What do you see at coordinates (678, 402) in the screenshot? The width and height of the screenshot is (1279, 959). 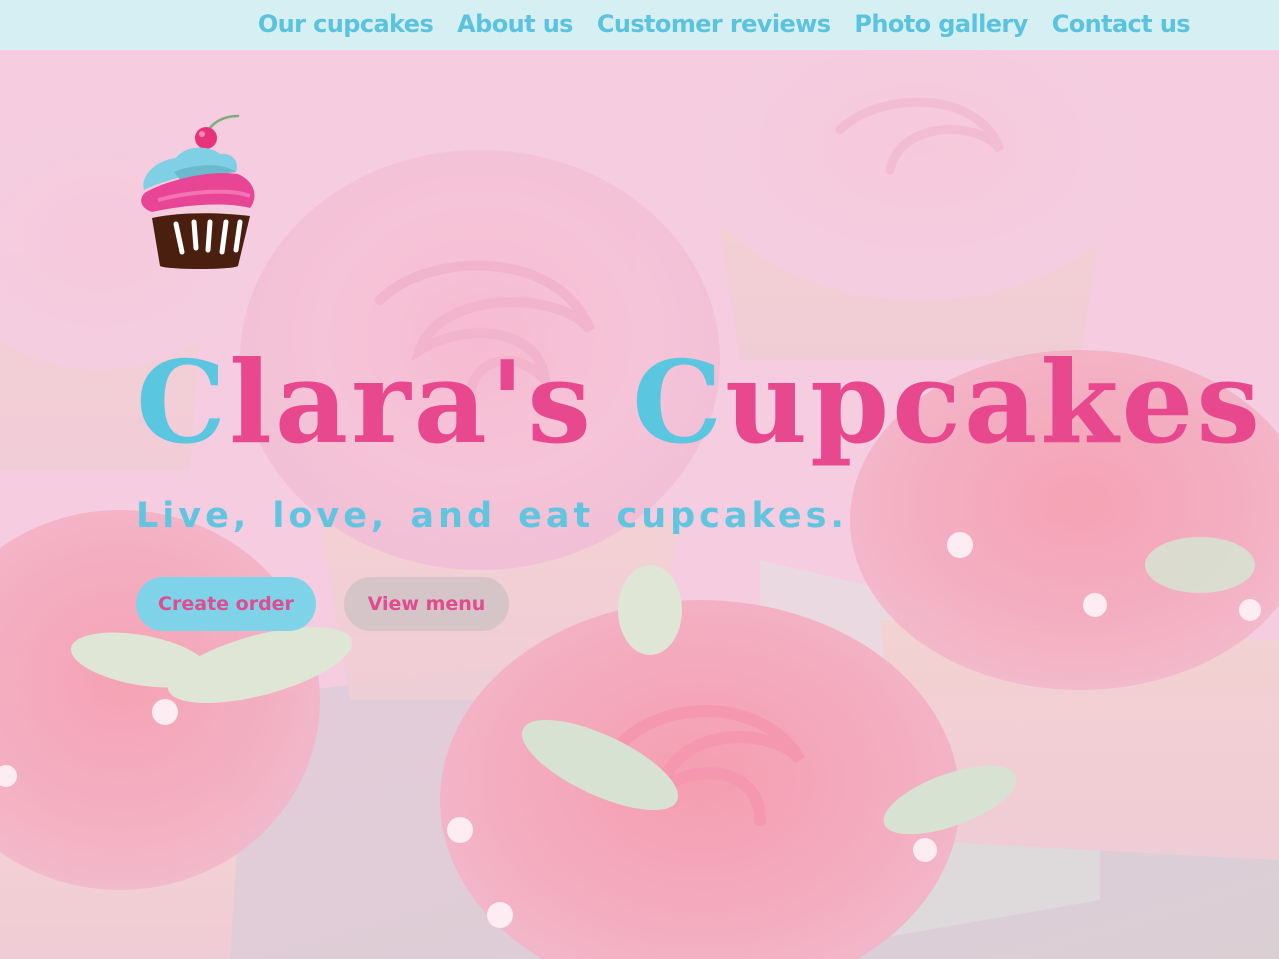 I see `title-word2-initial: C` at bounding box center [678, 402].